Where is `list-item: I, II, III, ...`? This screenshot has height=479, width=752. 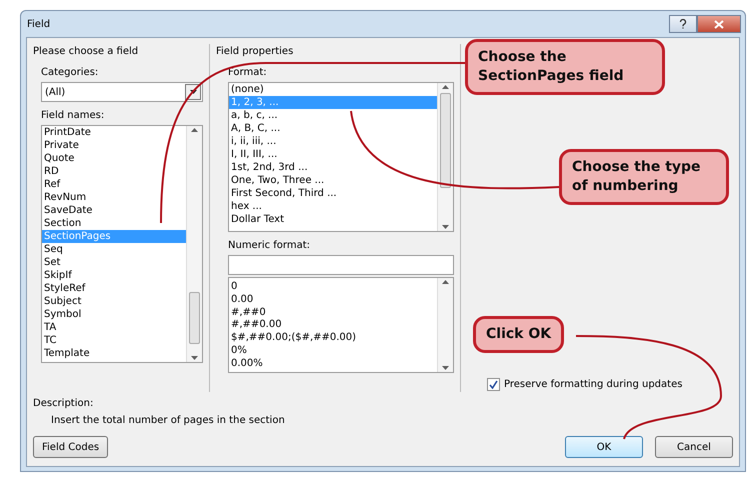 list-item: I, II, III, ... is located at coordinates (333, 154).